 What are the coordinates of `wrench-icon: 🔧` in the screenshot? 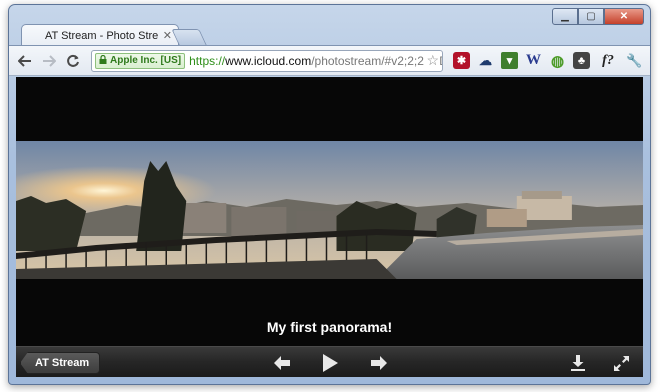 It's located at (634, 60).